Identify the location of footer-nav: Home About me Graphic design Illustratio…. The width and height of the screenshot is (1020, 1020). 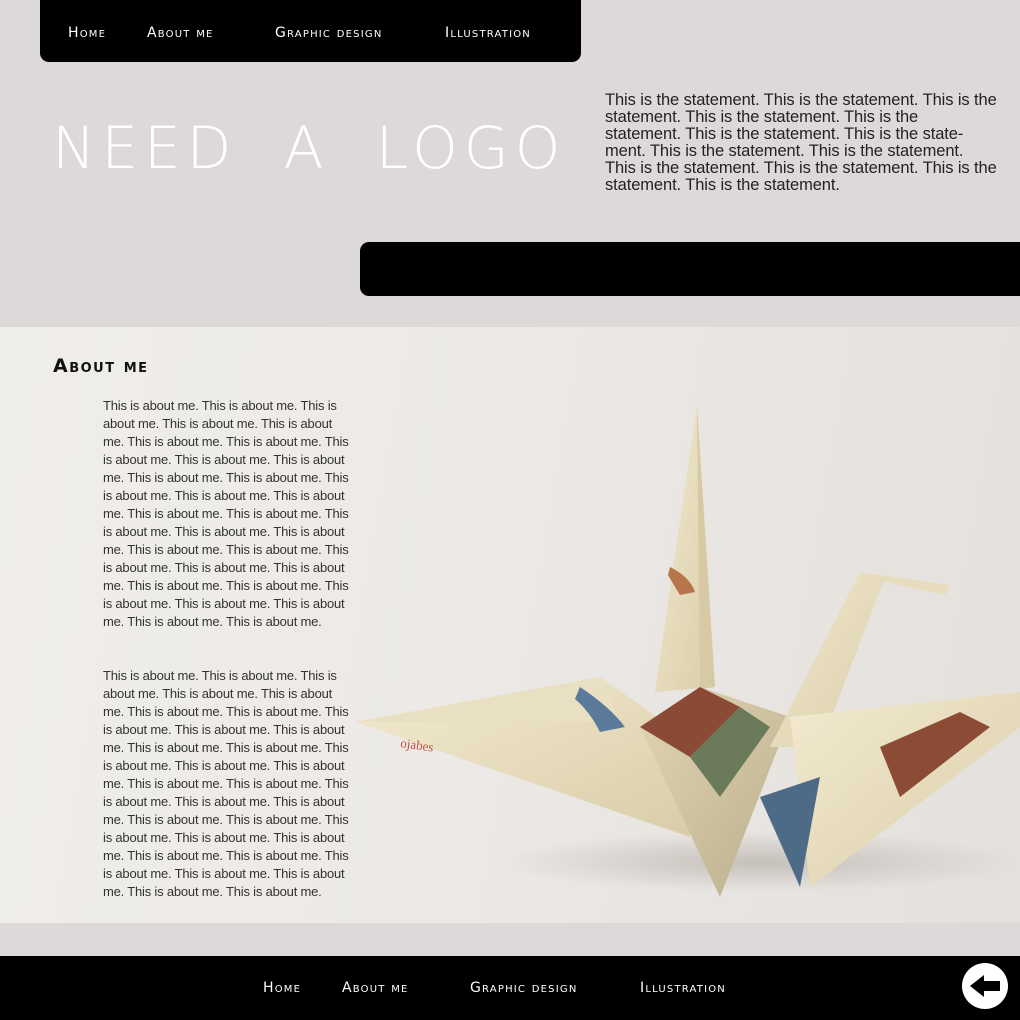
(510, 988).